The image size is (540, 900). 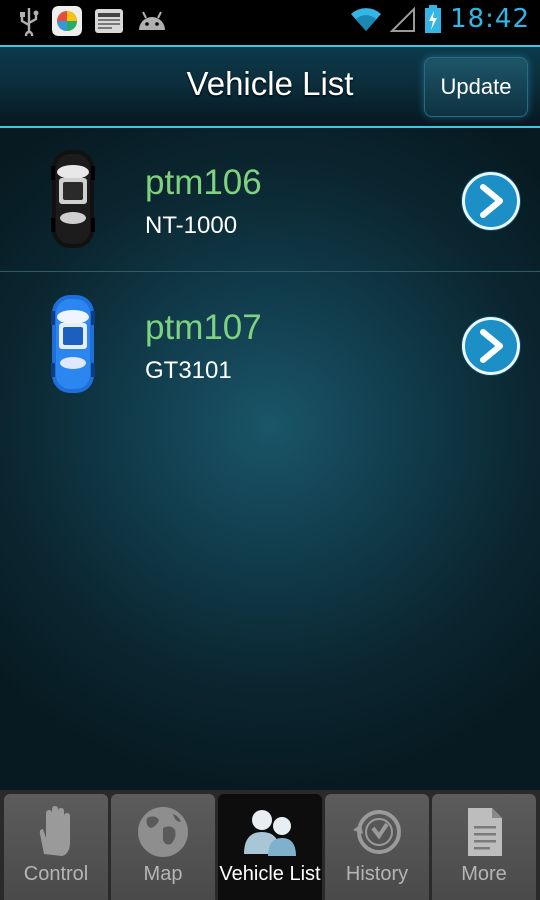 What do you see at coordinates (270, 833) in the screenshot?
I see `users-icon` at bounding box center [270, 833].